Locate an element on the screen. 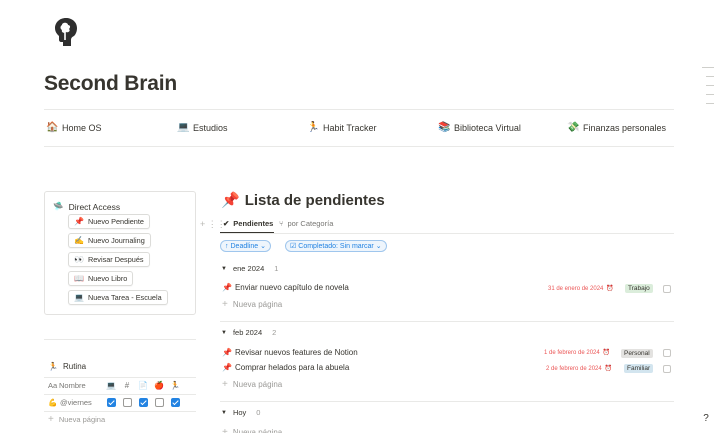 Image resolution: width=718 pixels, height=433 pixels. completado-filter-chip: ☑ Completado: Sin marcar ⌄ is located at coordinates (336, 246).